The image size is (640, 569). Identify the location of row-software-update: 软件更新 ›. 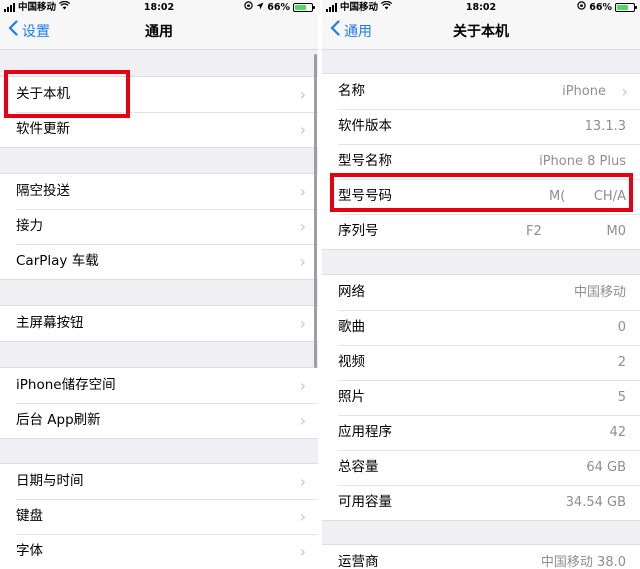
(159, 129).